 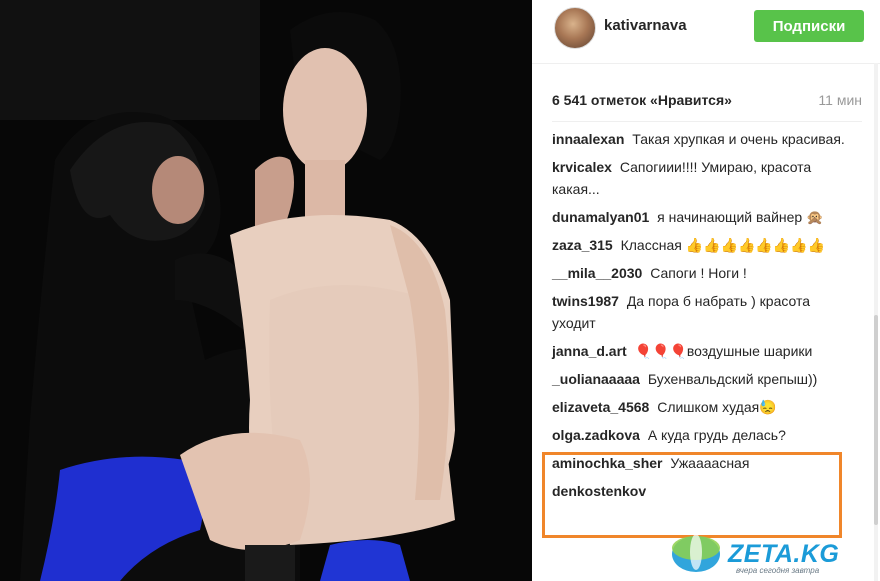 I want to click on post-time: 11 мин, so click(x=840, y=100).